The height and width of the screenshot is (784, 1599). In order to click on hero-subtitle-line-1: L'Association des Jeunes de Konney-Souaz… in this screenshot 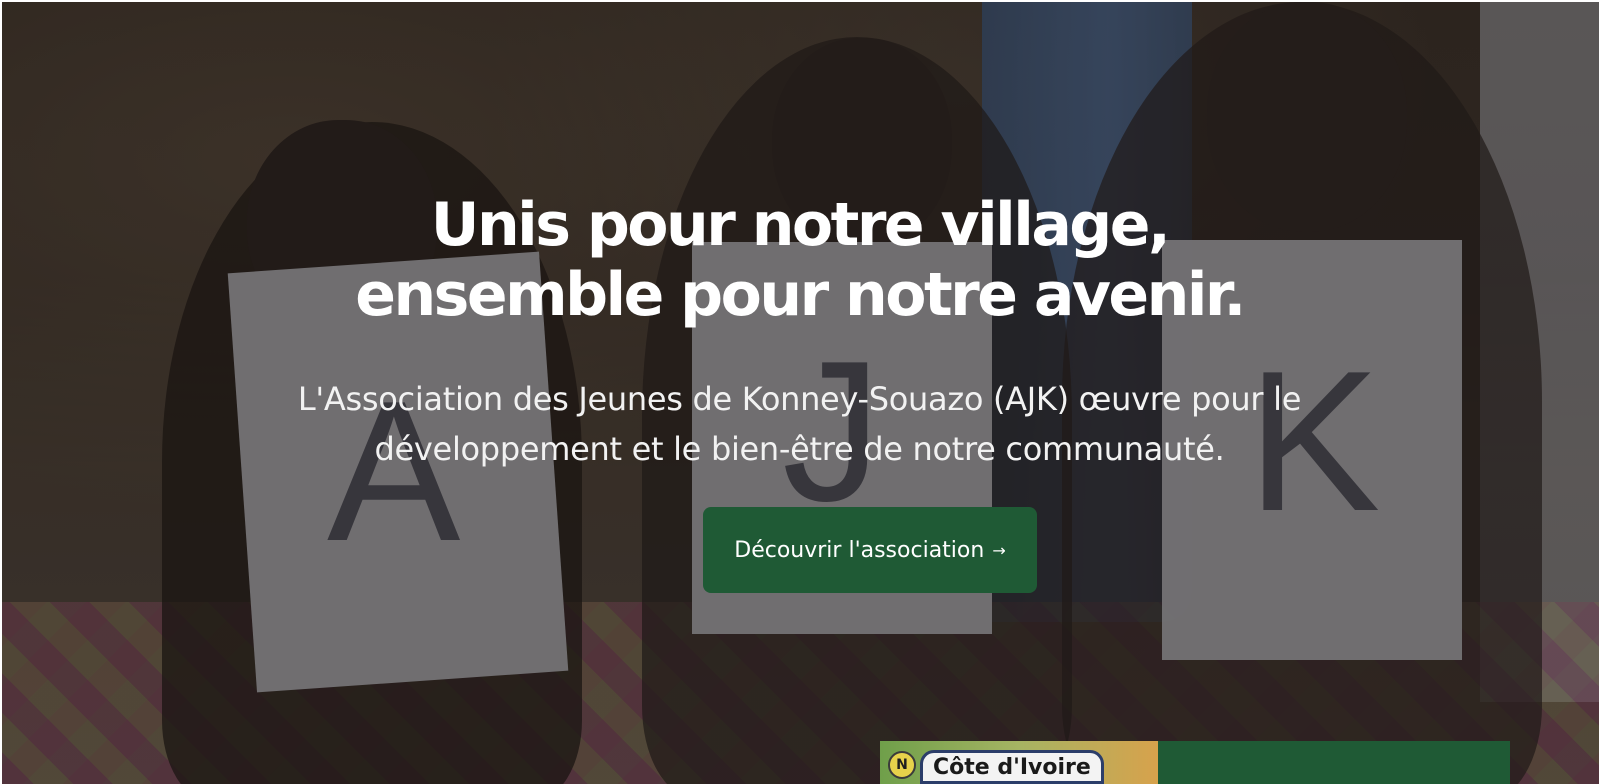, I will do `click(799, 399)`.